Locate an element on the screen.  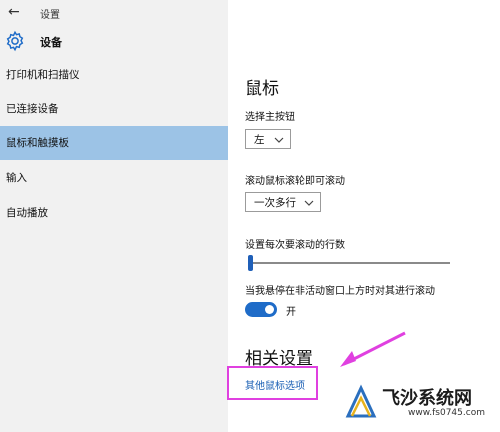
watermark-url: www.fs0745.com is located at coordinates (446, 413).